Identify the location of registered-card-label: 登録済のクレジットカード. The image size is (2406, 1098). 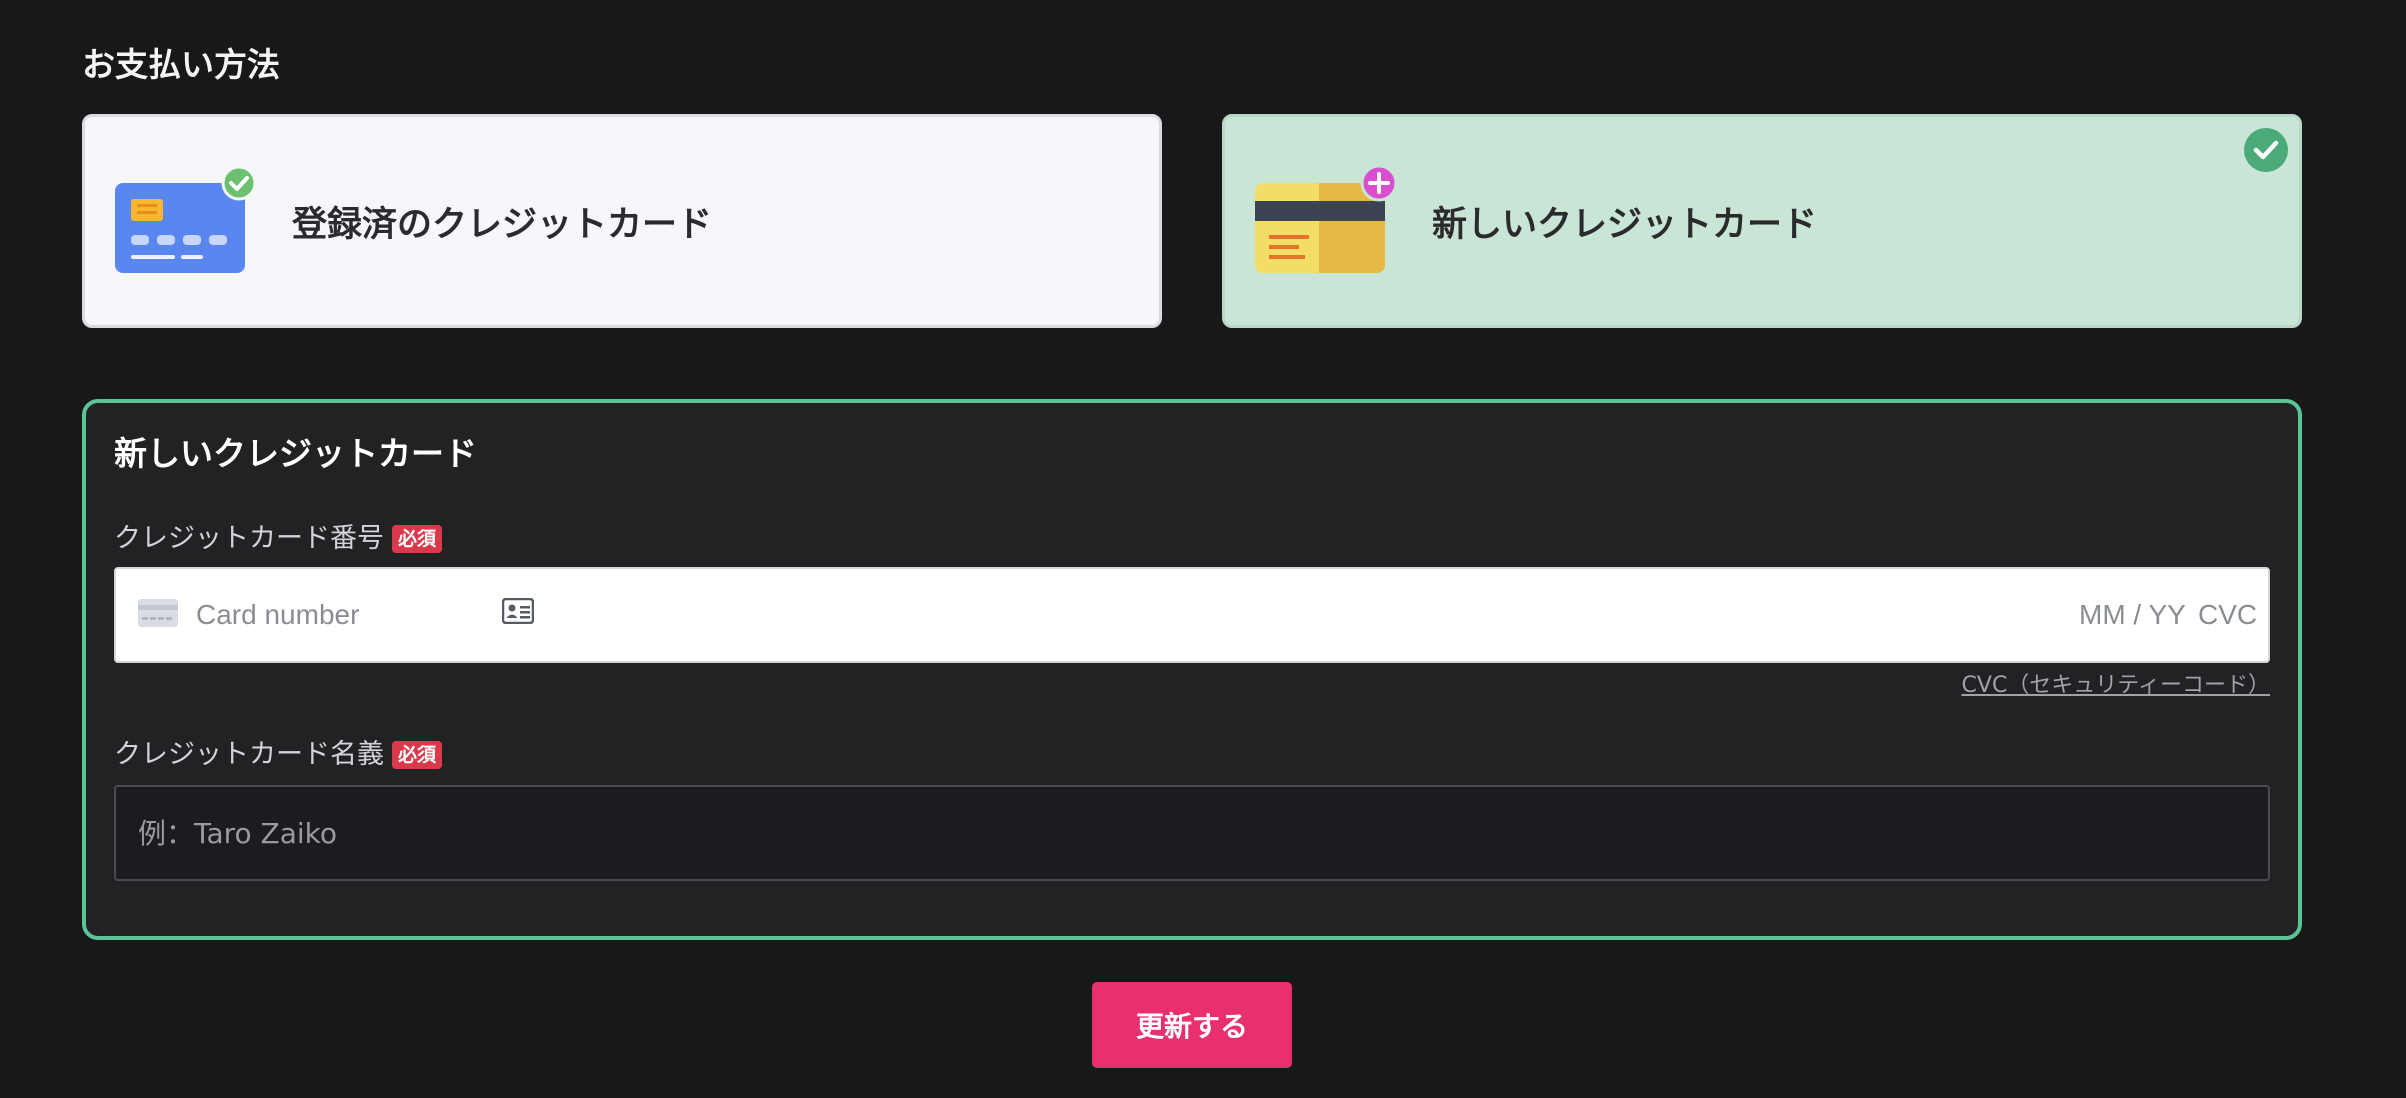
(502, 224).